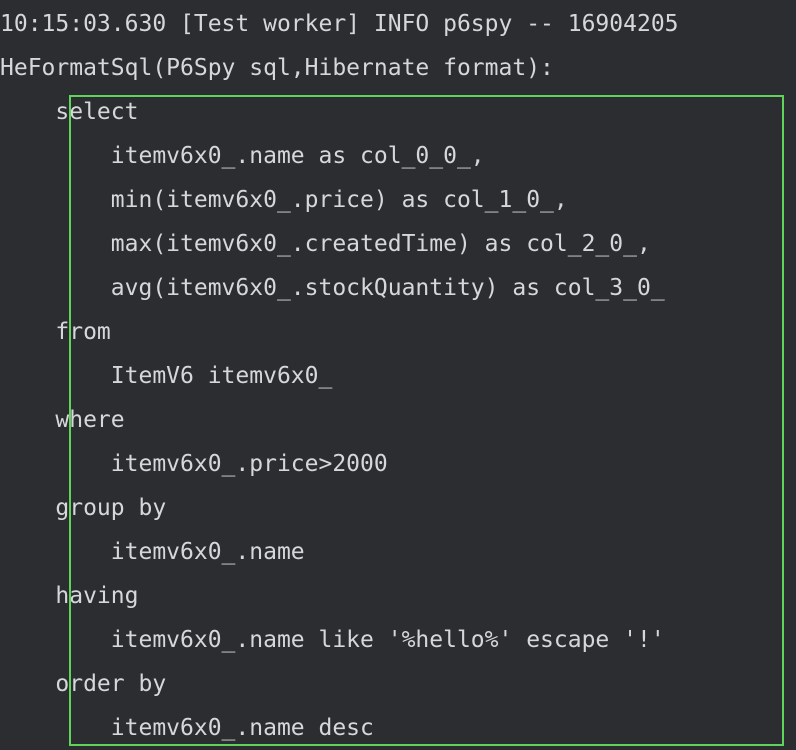 This screenshot has width=796, height=750. Describe the element at coordinates (194, 464) in the screenshot. I see `sql-line-price-condition: itemv6x0_.price>2000` at that location.